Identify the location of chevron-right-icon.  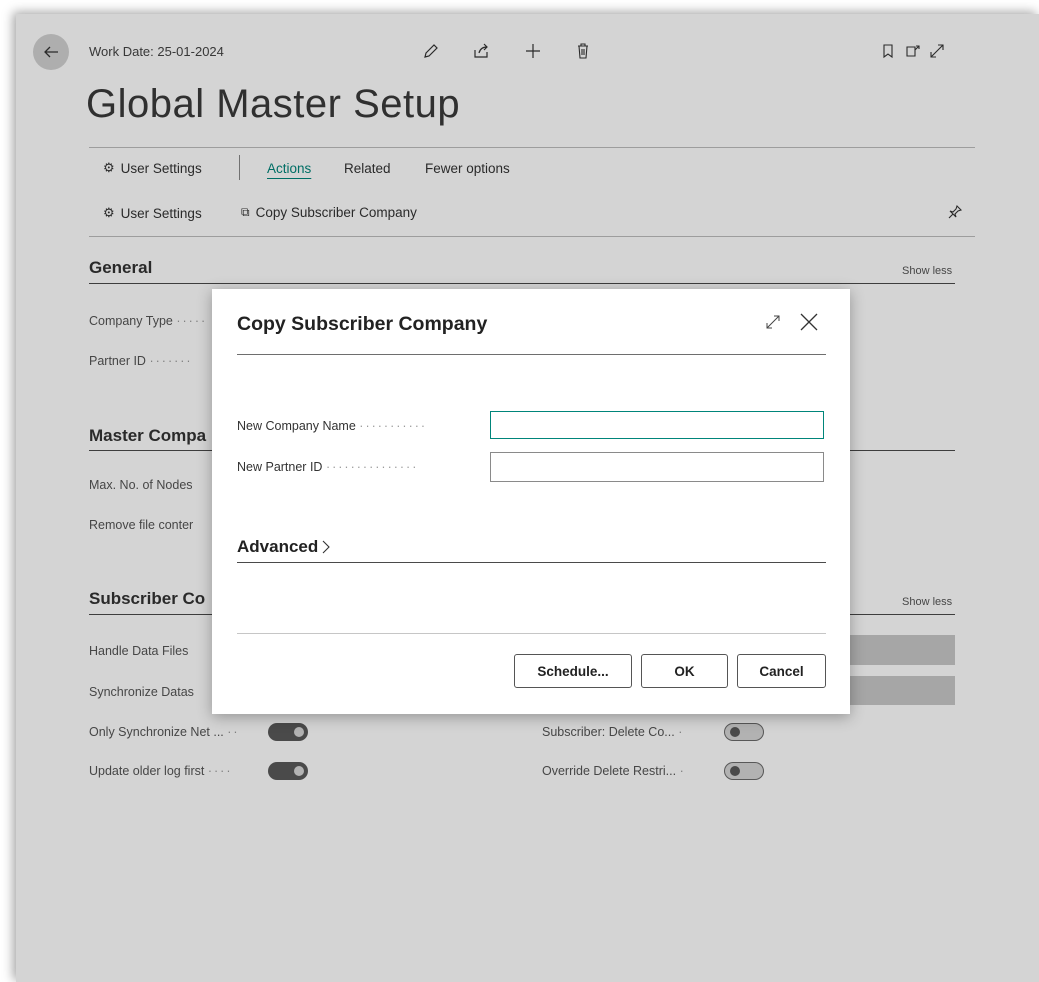
(326, 547).